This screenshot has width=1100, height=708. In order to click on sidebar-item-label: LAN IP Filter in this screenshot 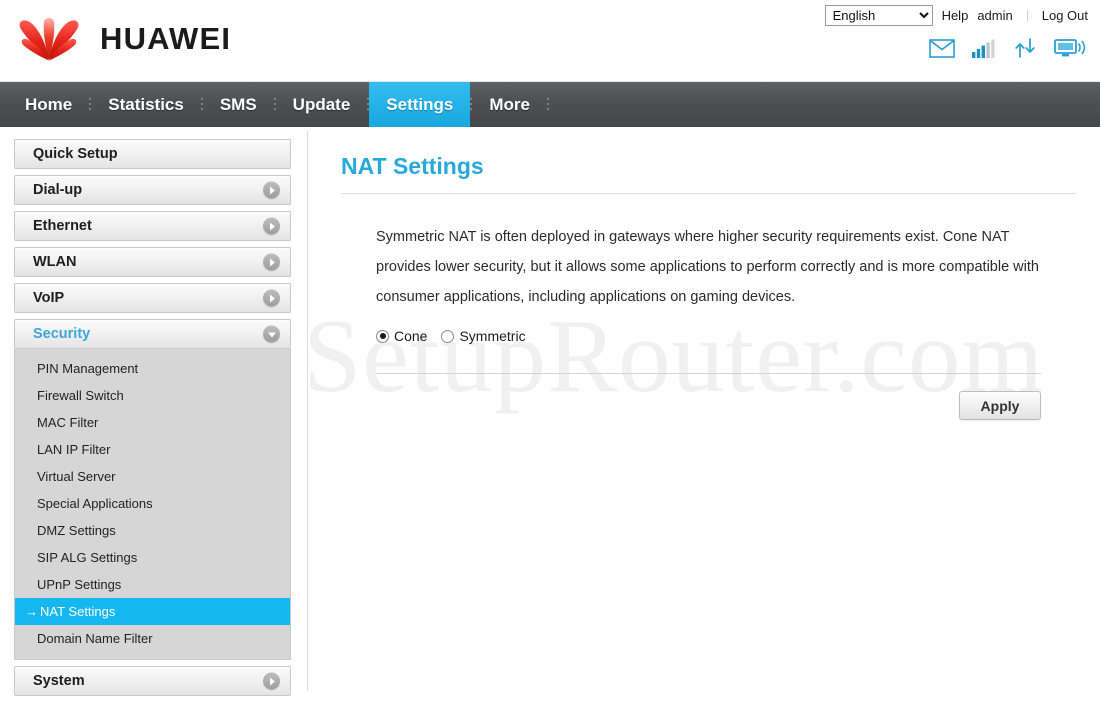, I will do `click(74, 449)`.